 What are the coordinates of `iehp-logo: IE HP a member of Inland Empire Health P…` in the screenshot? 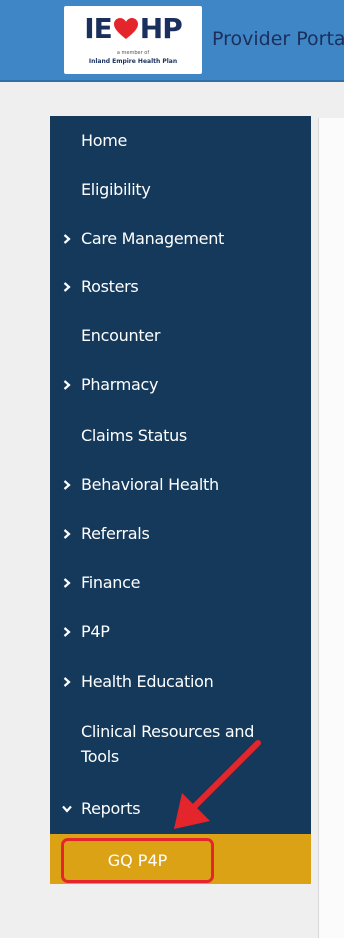 It's located at (133, 40).